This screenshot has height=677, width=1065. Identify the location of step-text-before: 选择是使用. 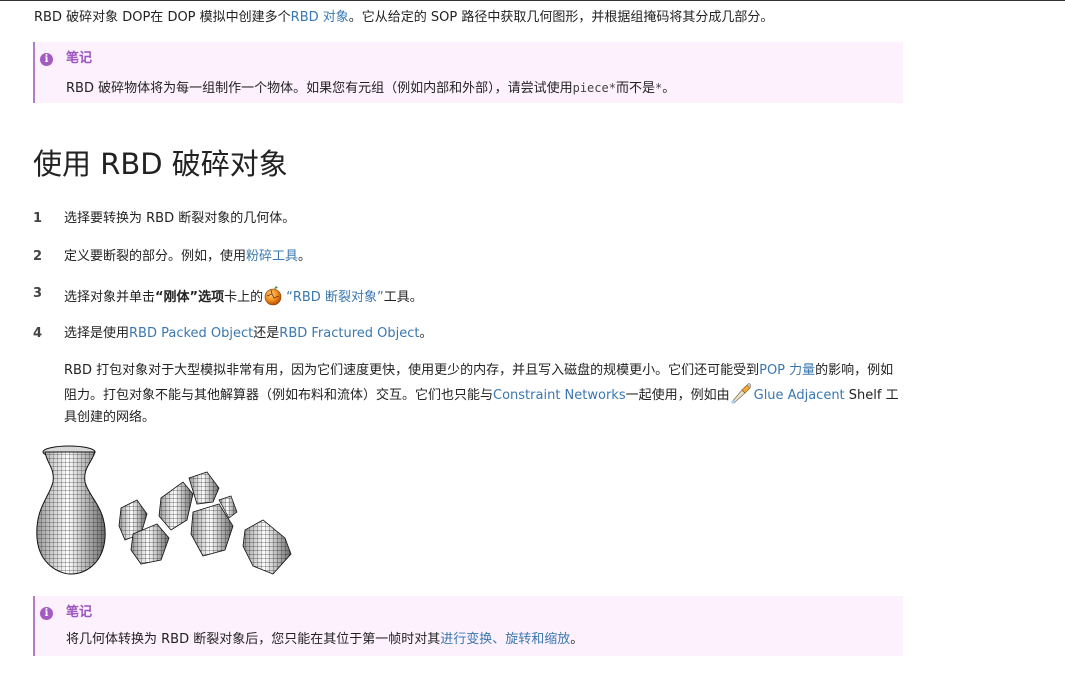
(97, 333).